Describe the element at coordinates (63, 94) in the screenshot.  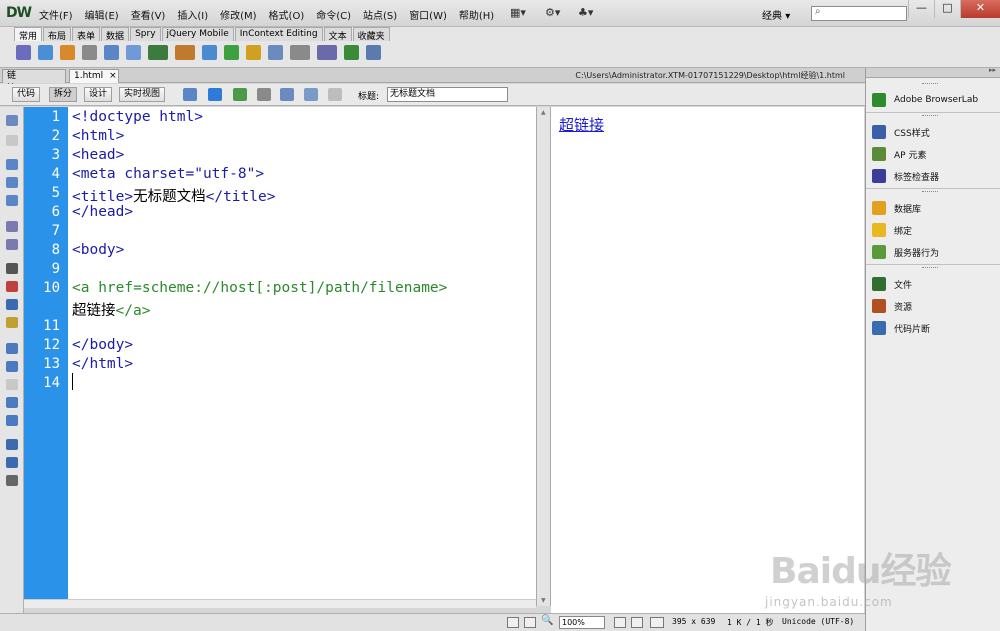
I see `split-view-button: 拆分` at that location.